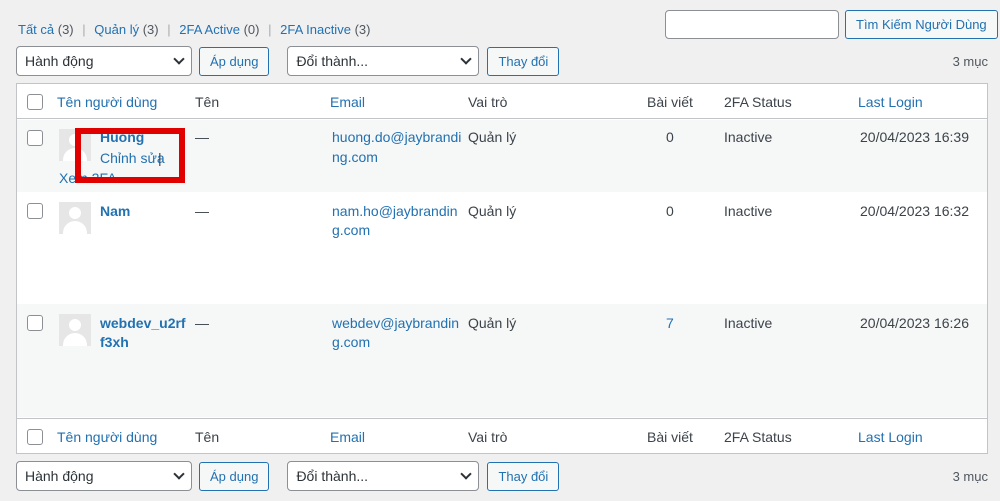 The width and height of the screenshot is (1000, 501). Describe the element at coordinates (921, 24) in the screenshot. I see `search-users-button: Tìm Kiếm Người Dùng` at that location.